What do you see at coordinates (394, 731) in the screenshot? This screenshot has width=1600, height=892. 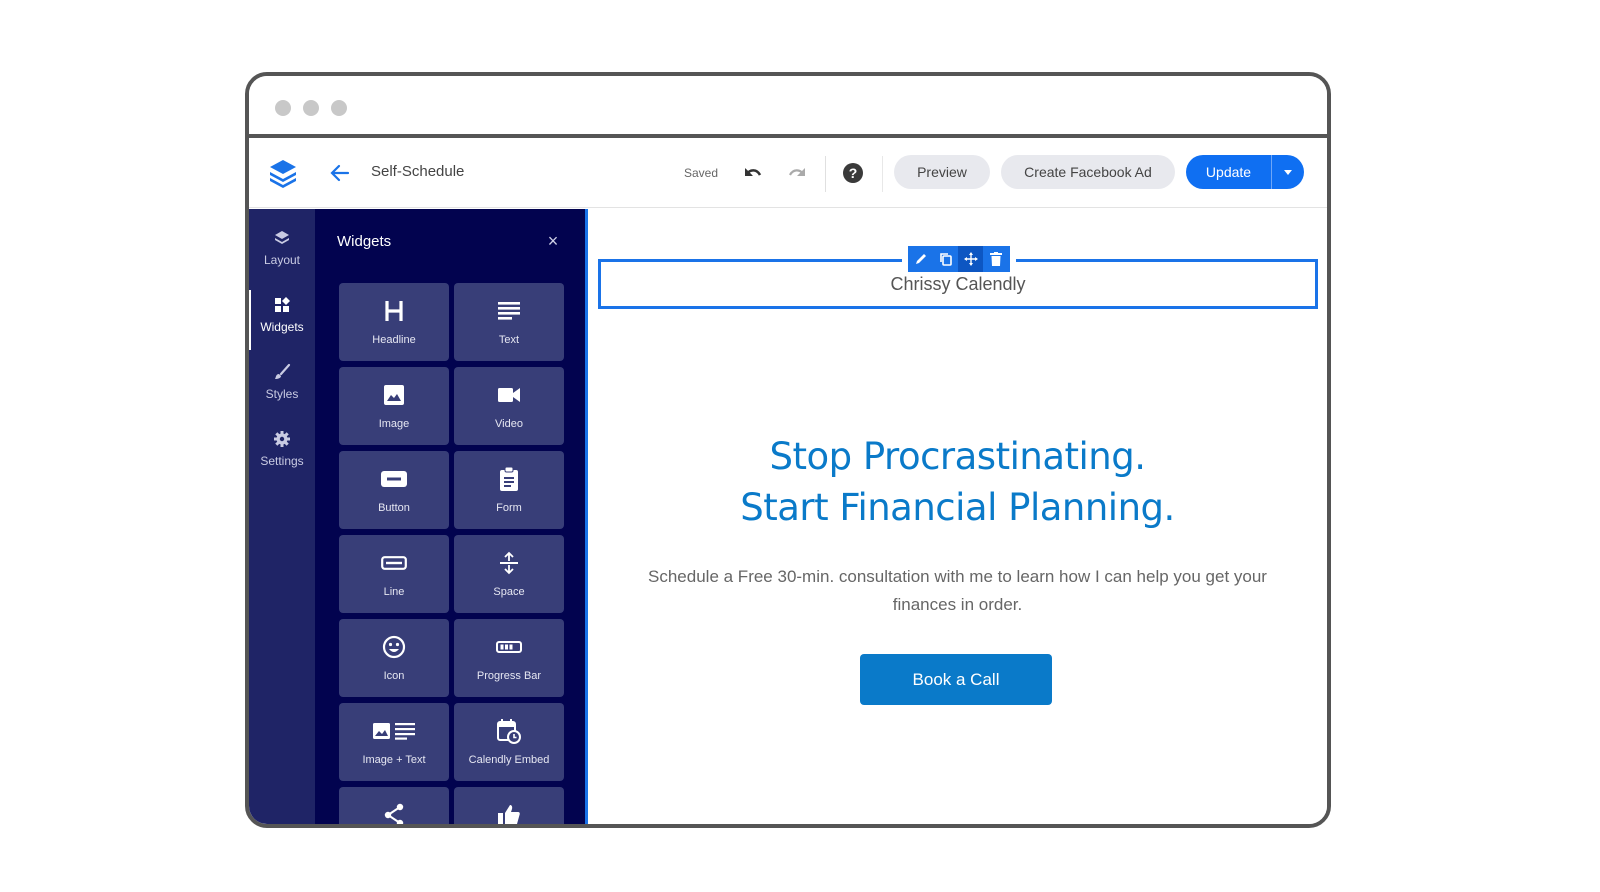 I see `image-text-icon` at bounding box center [394, 731].